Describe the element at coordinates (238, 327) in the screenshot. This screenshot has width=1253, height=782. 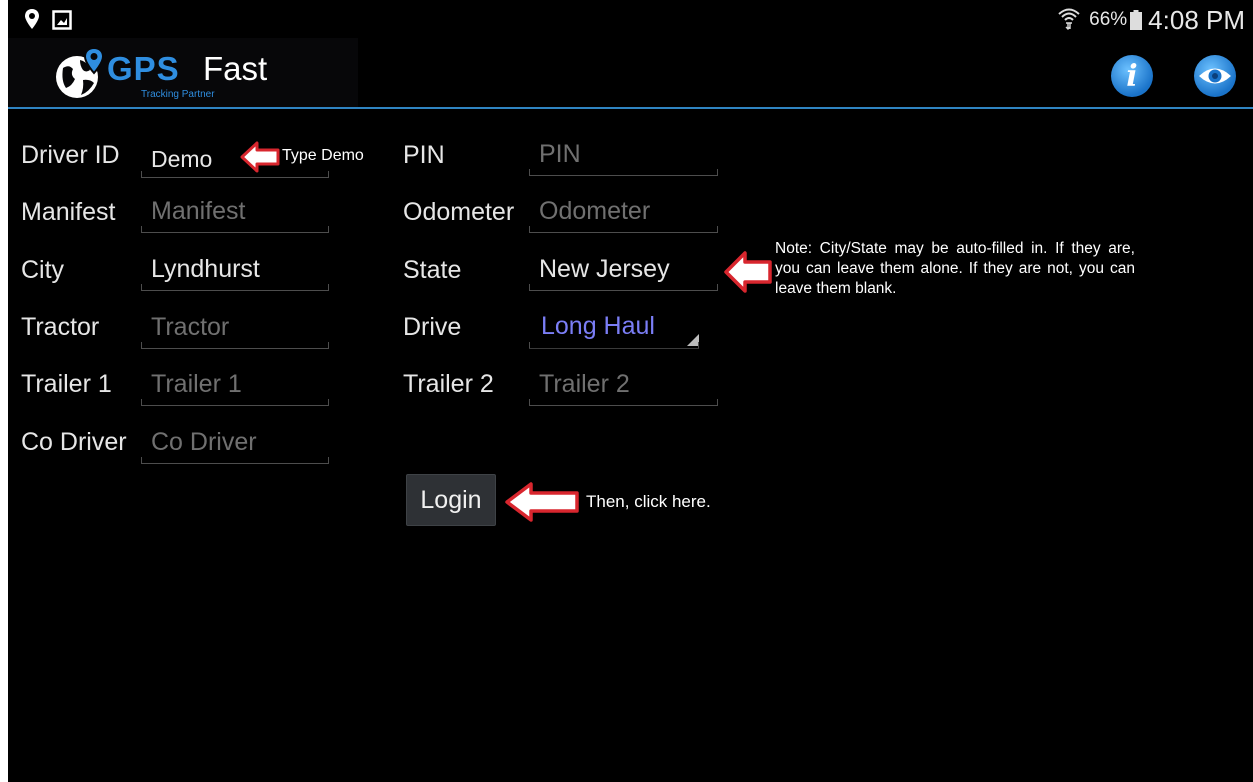
I see `tractor-input` at that location.